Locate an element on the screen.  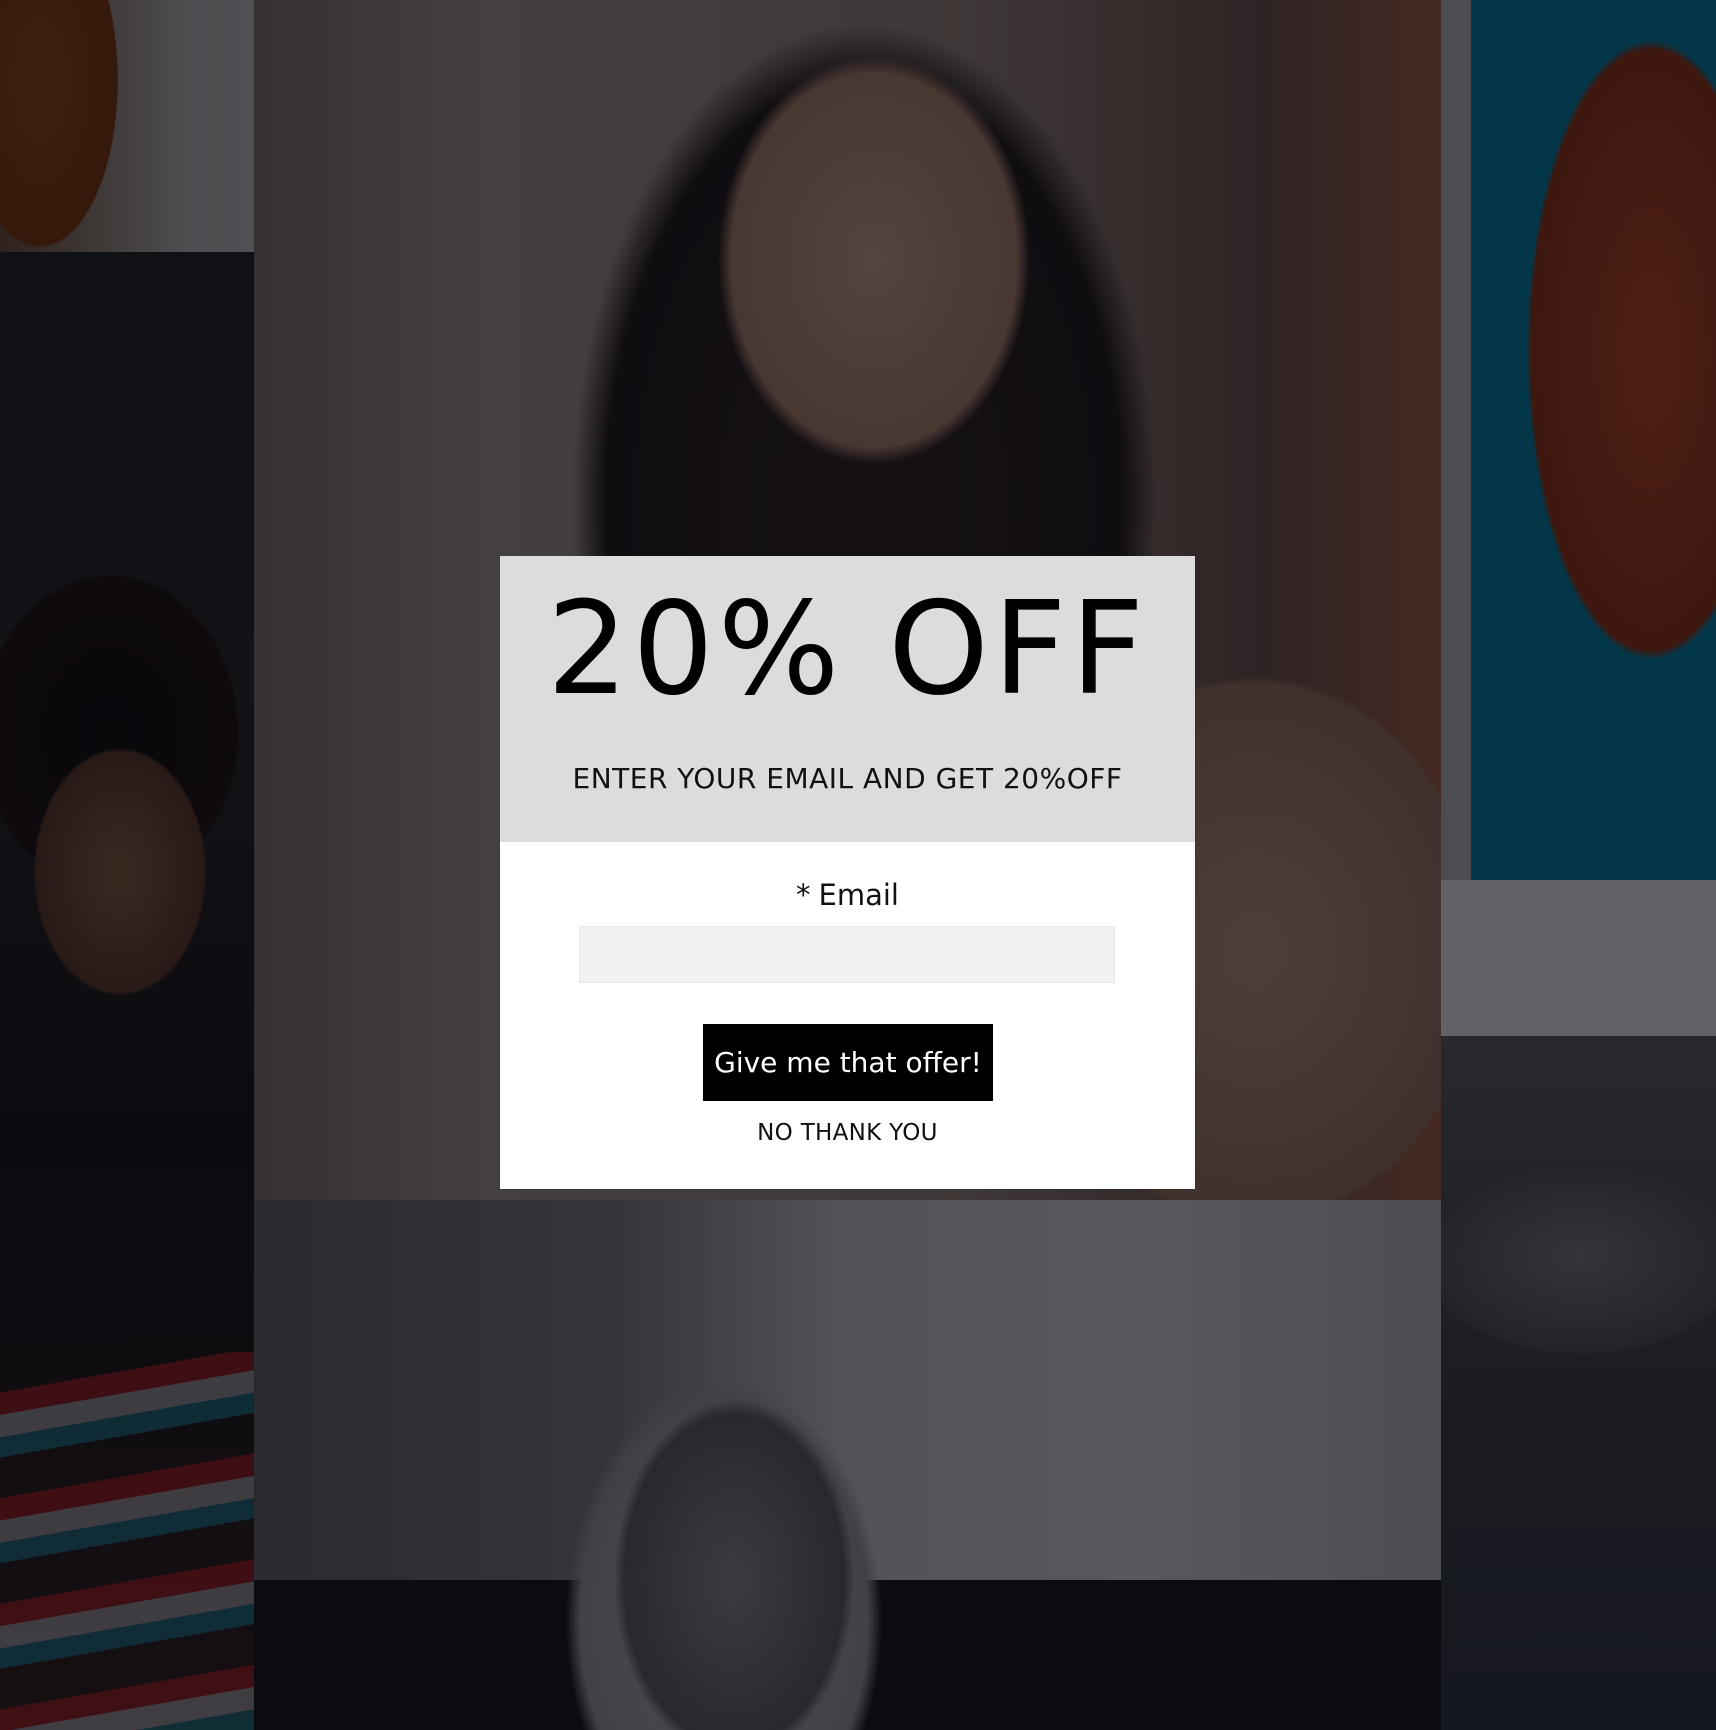
required-marker: * is located at coordinates (803, 895).